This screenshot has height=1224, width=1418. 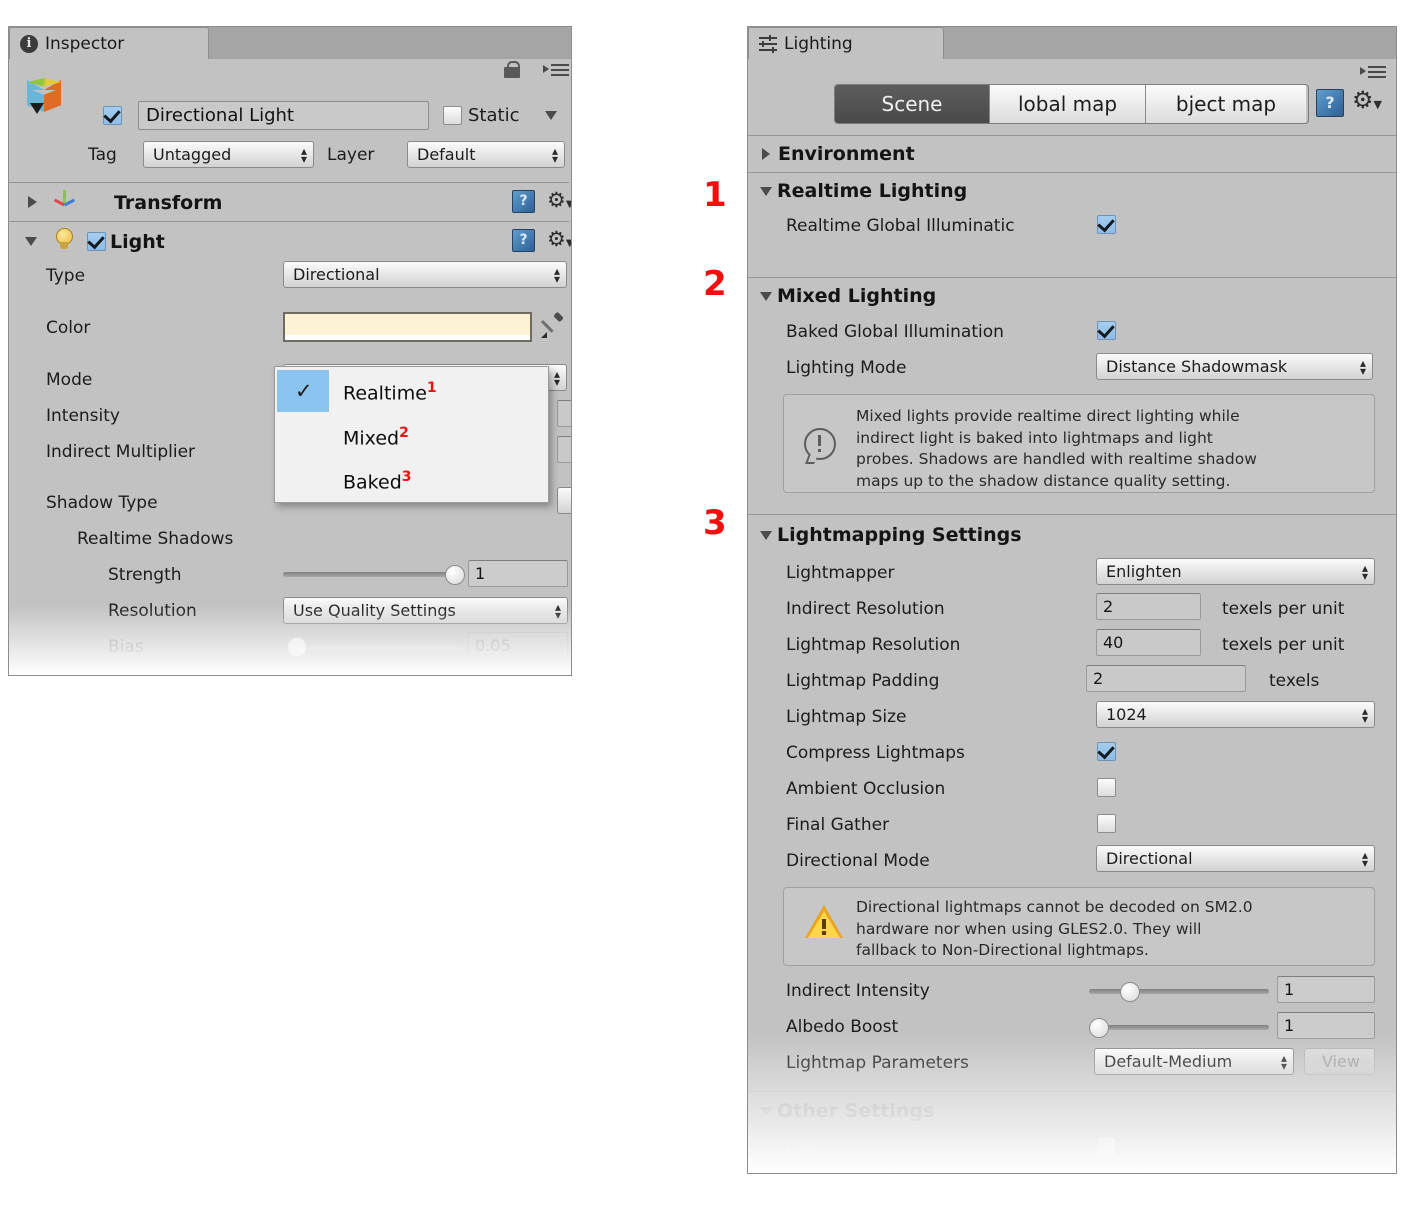 I want to click on view-button: View, so click(x=1339, y=1061).